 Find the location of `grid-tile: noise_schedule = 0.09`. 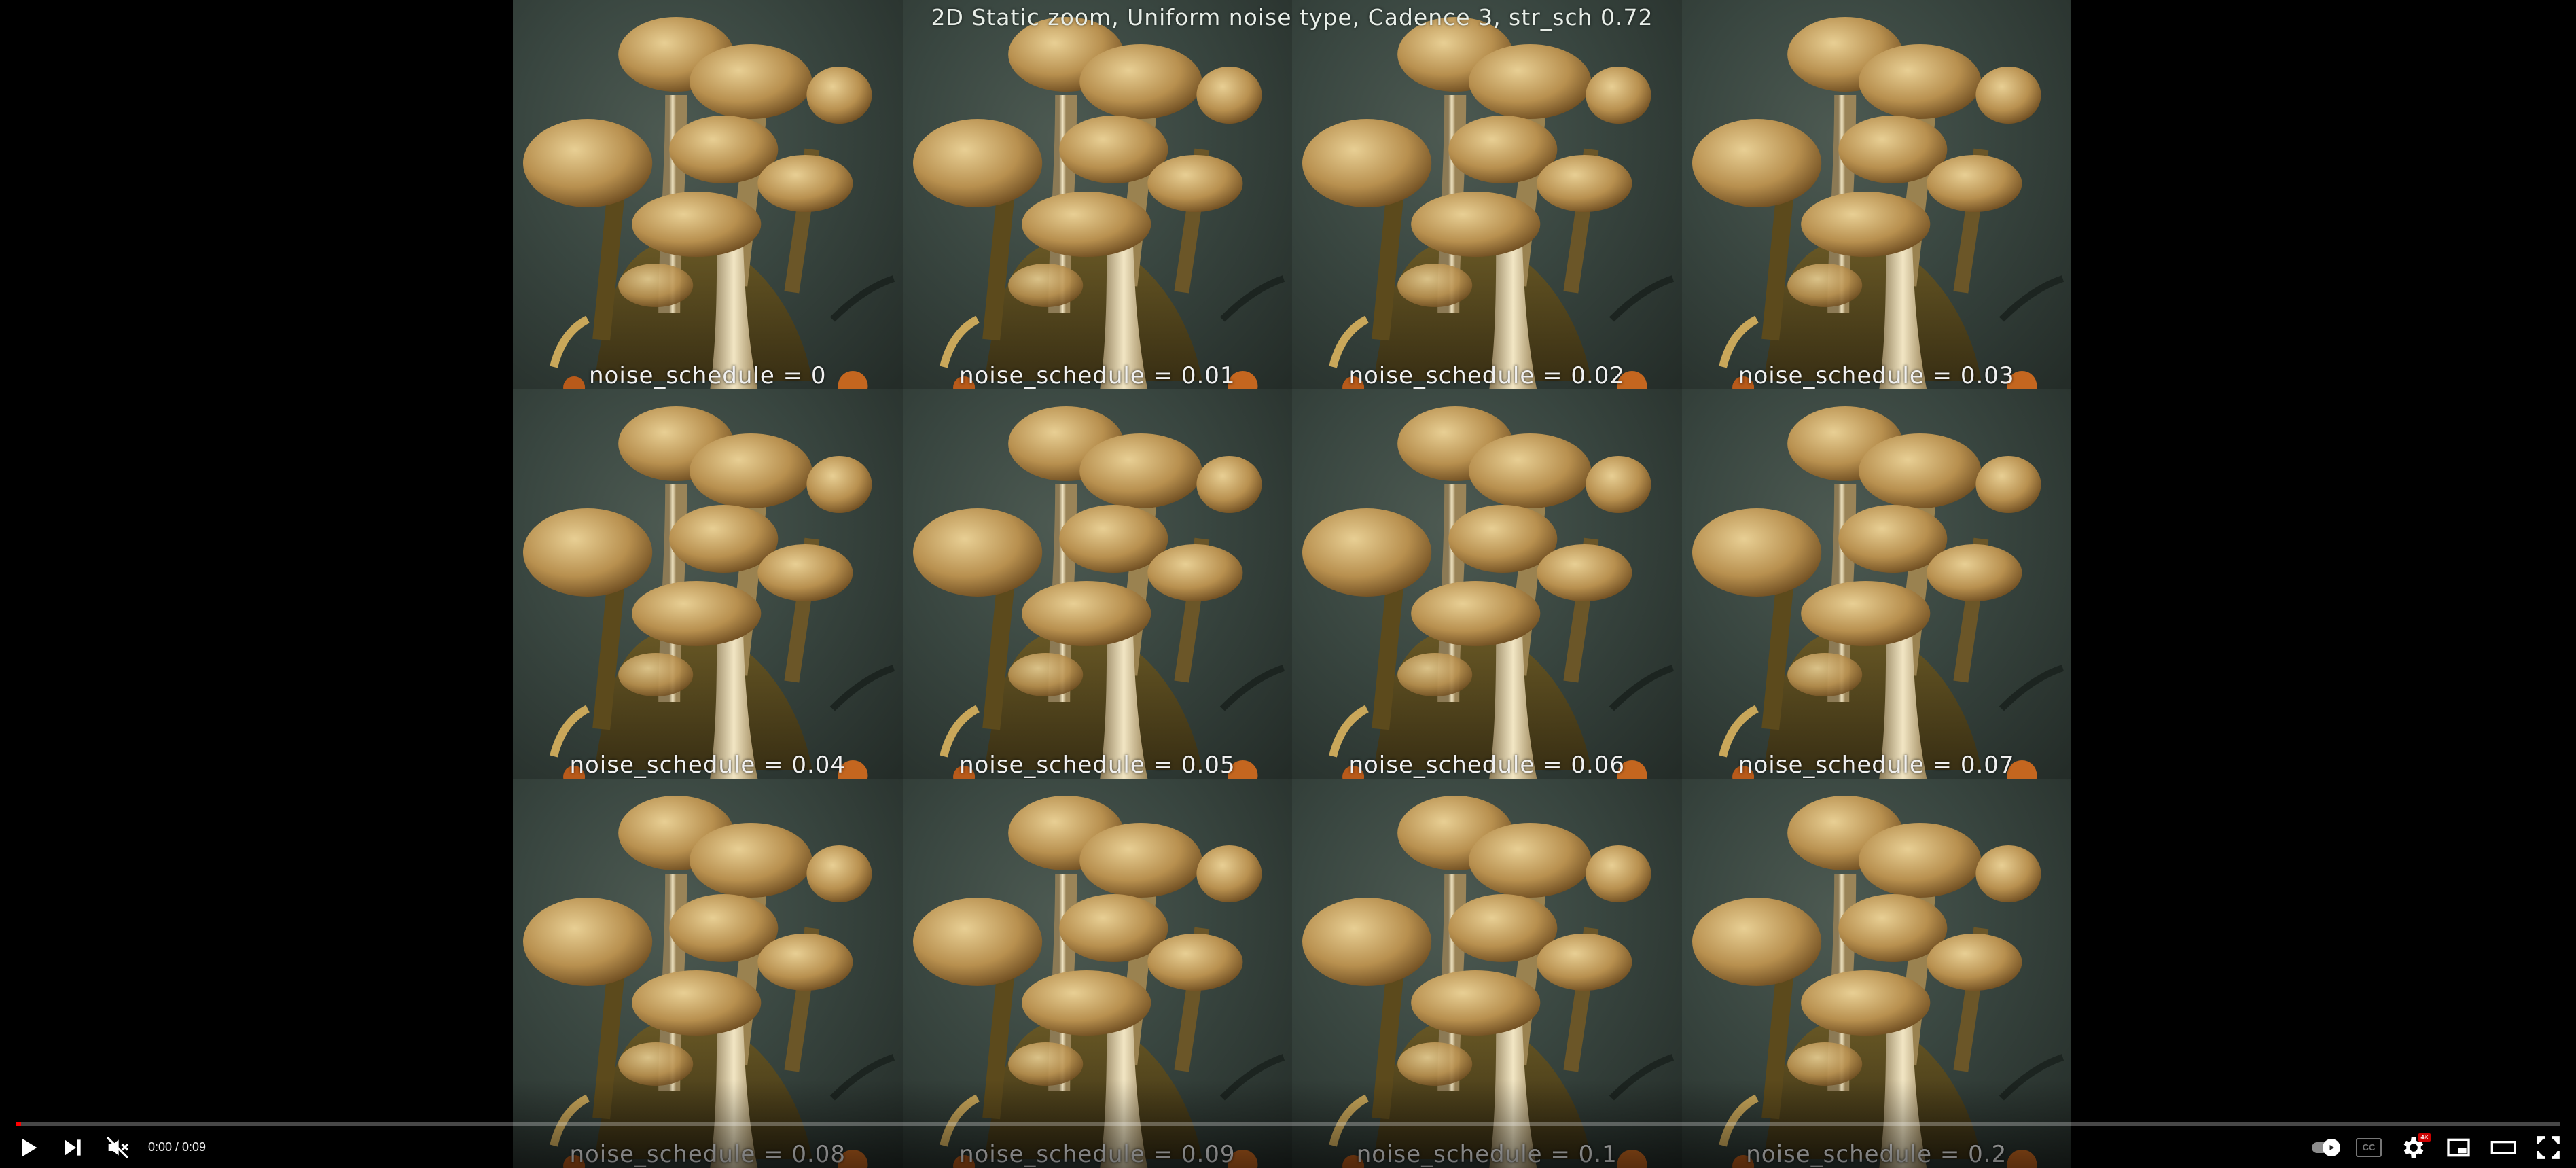

grid-tile: noise_schedule = 0.09 is located at coordinates (1097, 973).